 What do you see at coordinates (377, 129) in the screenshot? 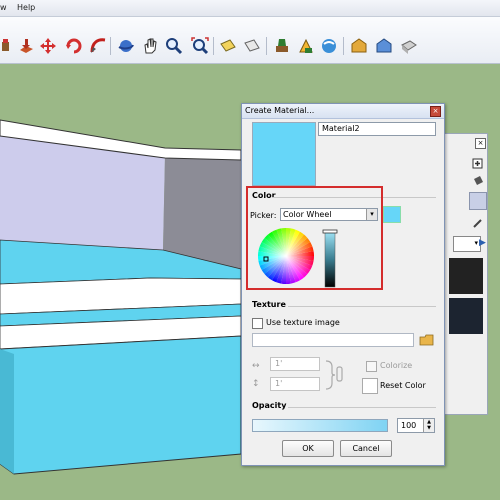
I see `material-name-input: Material2` at bounding box center [377, 129].